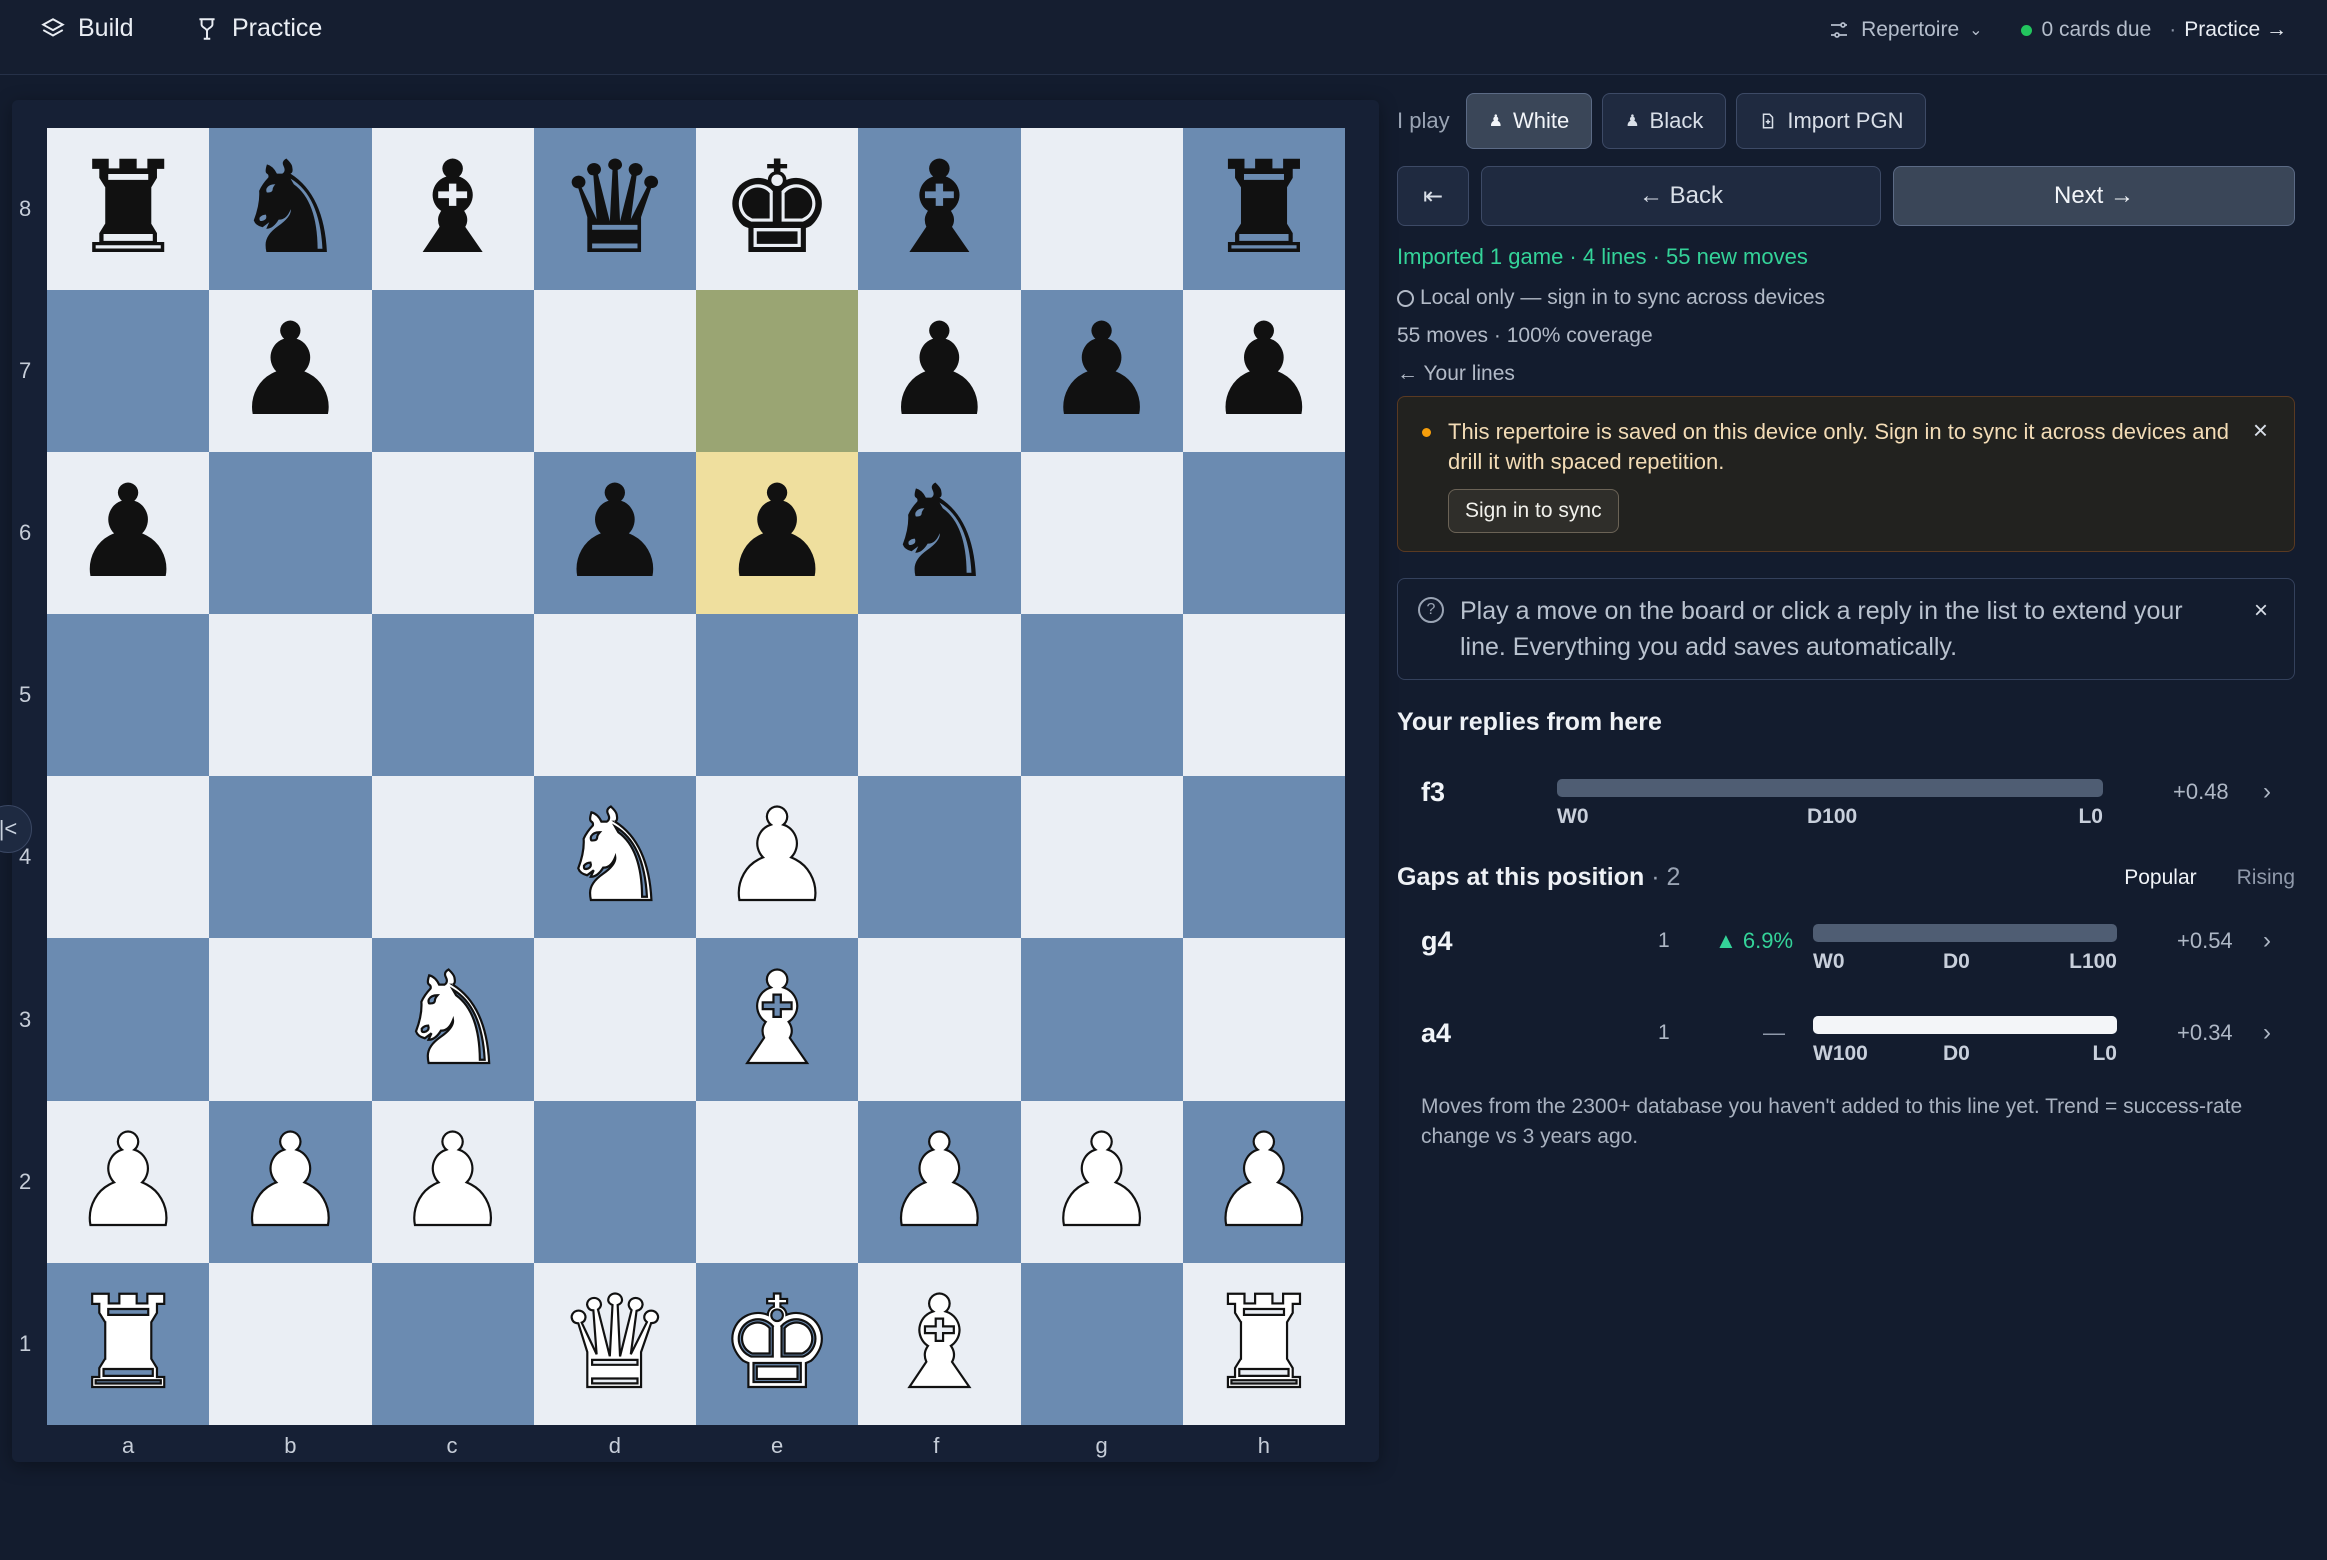 The height and width of the screenshot is (1560, 2327). What do you see at coordinates (1846, 944) in the screenshot?
I see `gap-row: g4 1 ▲ 6.9% W0 D0 L100 +0.54 ›` at bounding box center [1846, 944].